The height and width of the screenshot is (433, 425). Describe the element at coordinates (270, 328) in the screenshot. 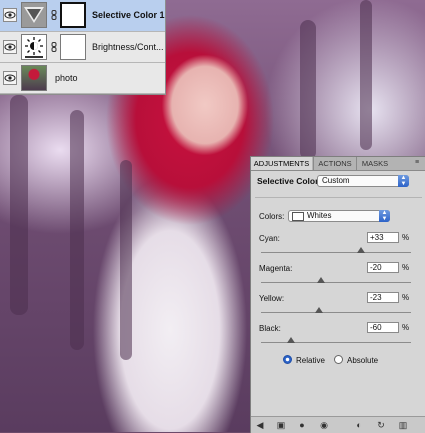

I see `slider-label: Black:` at that location.